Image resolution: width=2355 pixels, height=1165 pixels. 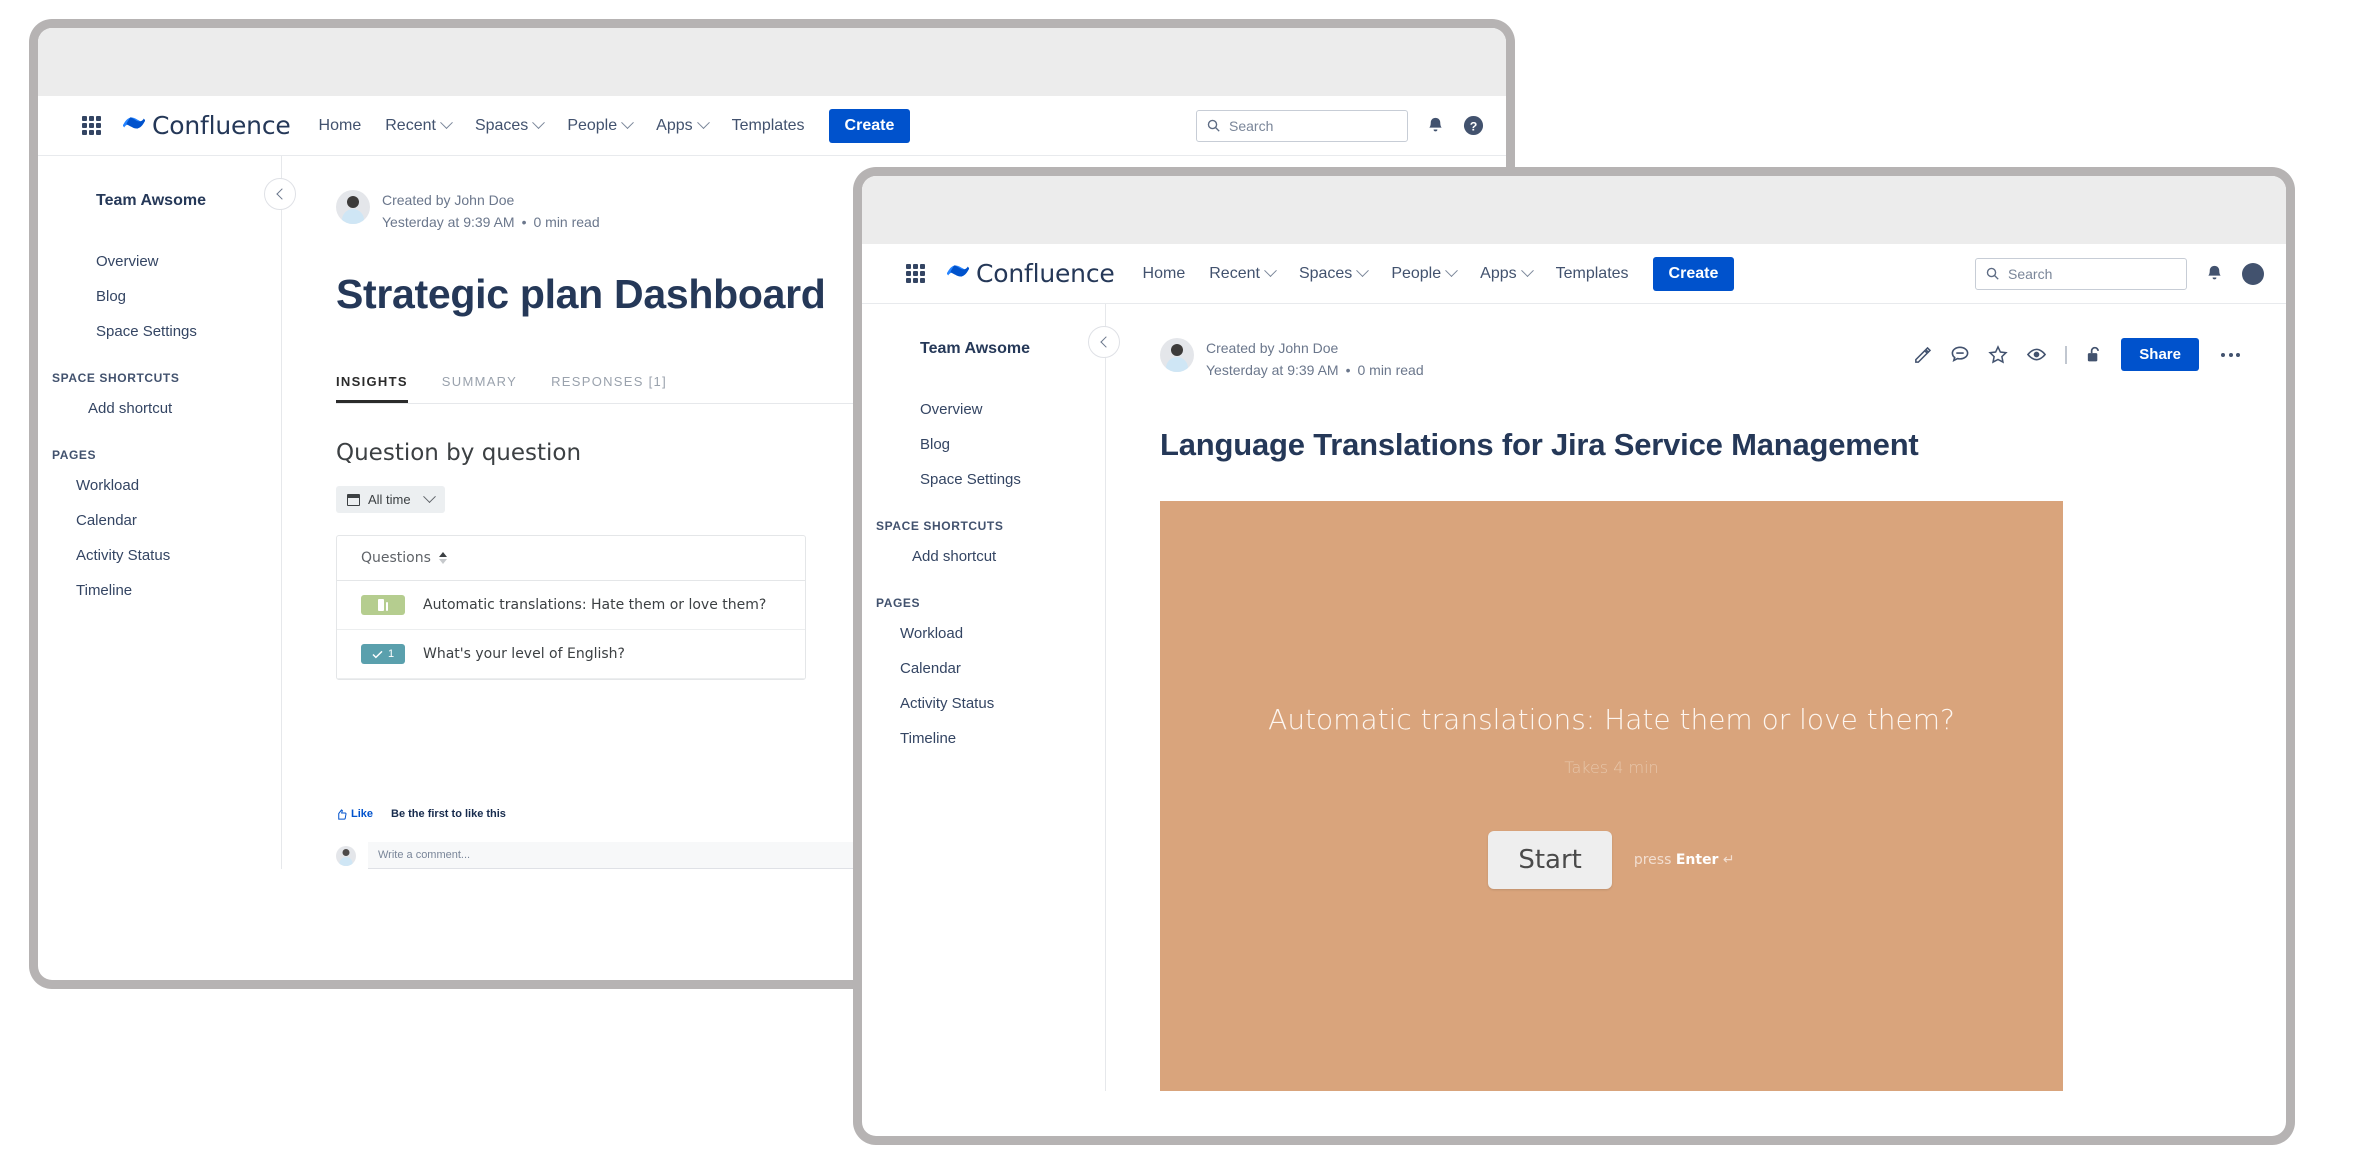 What do you see at coordinates (1473, 125) in the screenshot?
I see `help-circle-icon: ?` at bounding box center [1473, 125].